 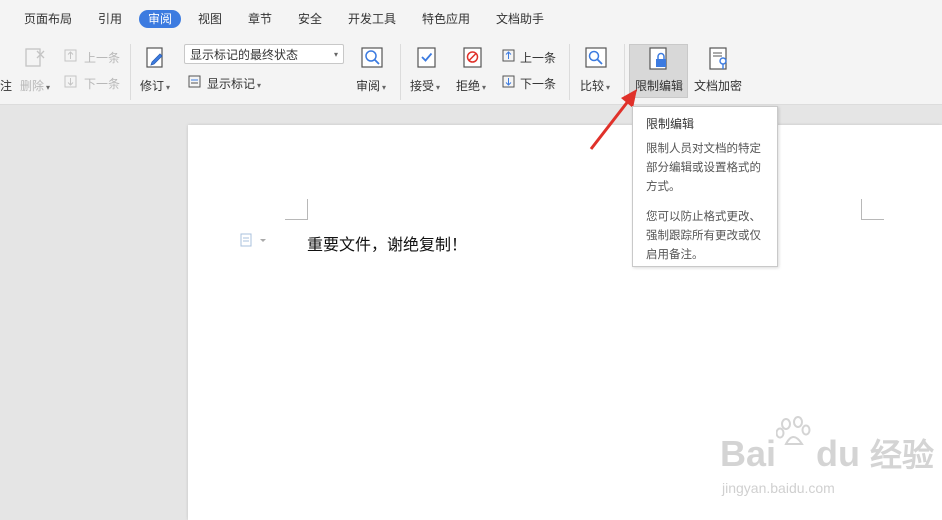 I want to click on next-comment-icon, so click(x=70, y=81).